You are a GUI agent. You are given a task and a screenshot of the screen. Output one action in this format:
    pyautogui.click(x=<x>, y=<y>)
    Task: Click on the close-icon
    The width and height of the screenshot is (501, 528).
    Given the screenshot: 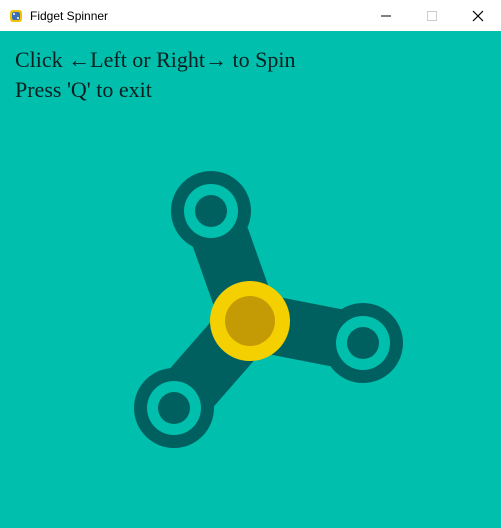 What is the action you would take?
    pyautogui.click(x=478, y=16)
    